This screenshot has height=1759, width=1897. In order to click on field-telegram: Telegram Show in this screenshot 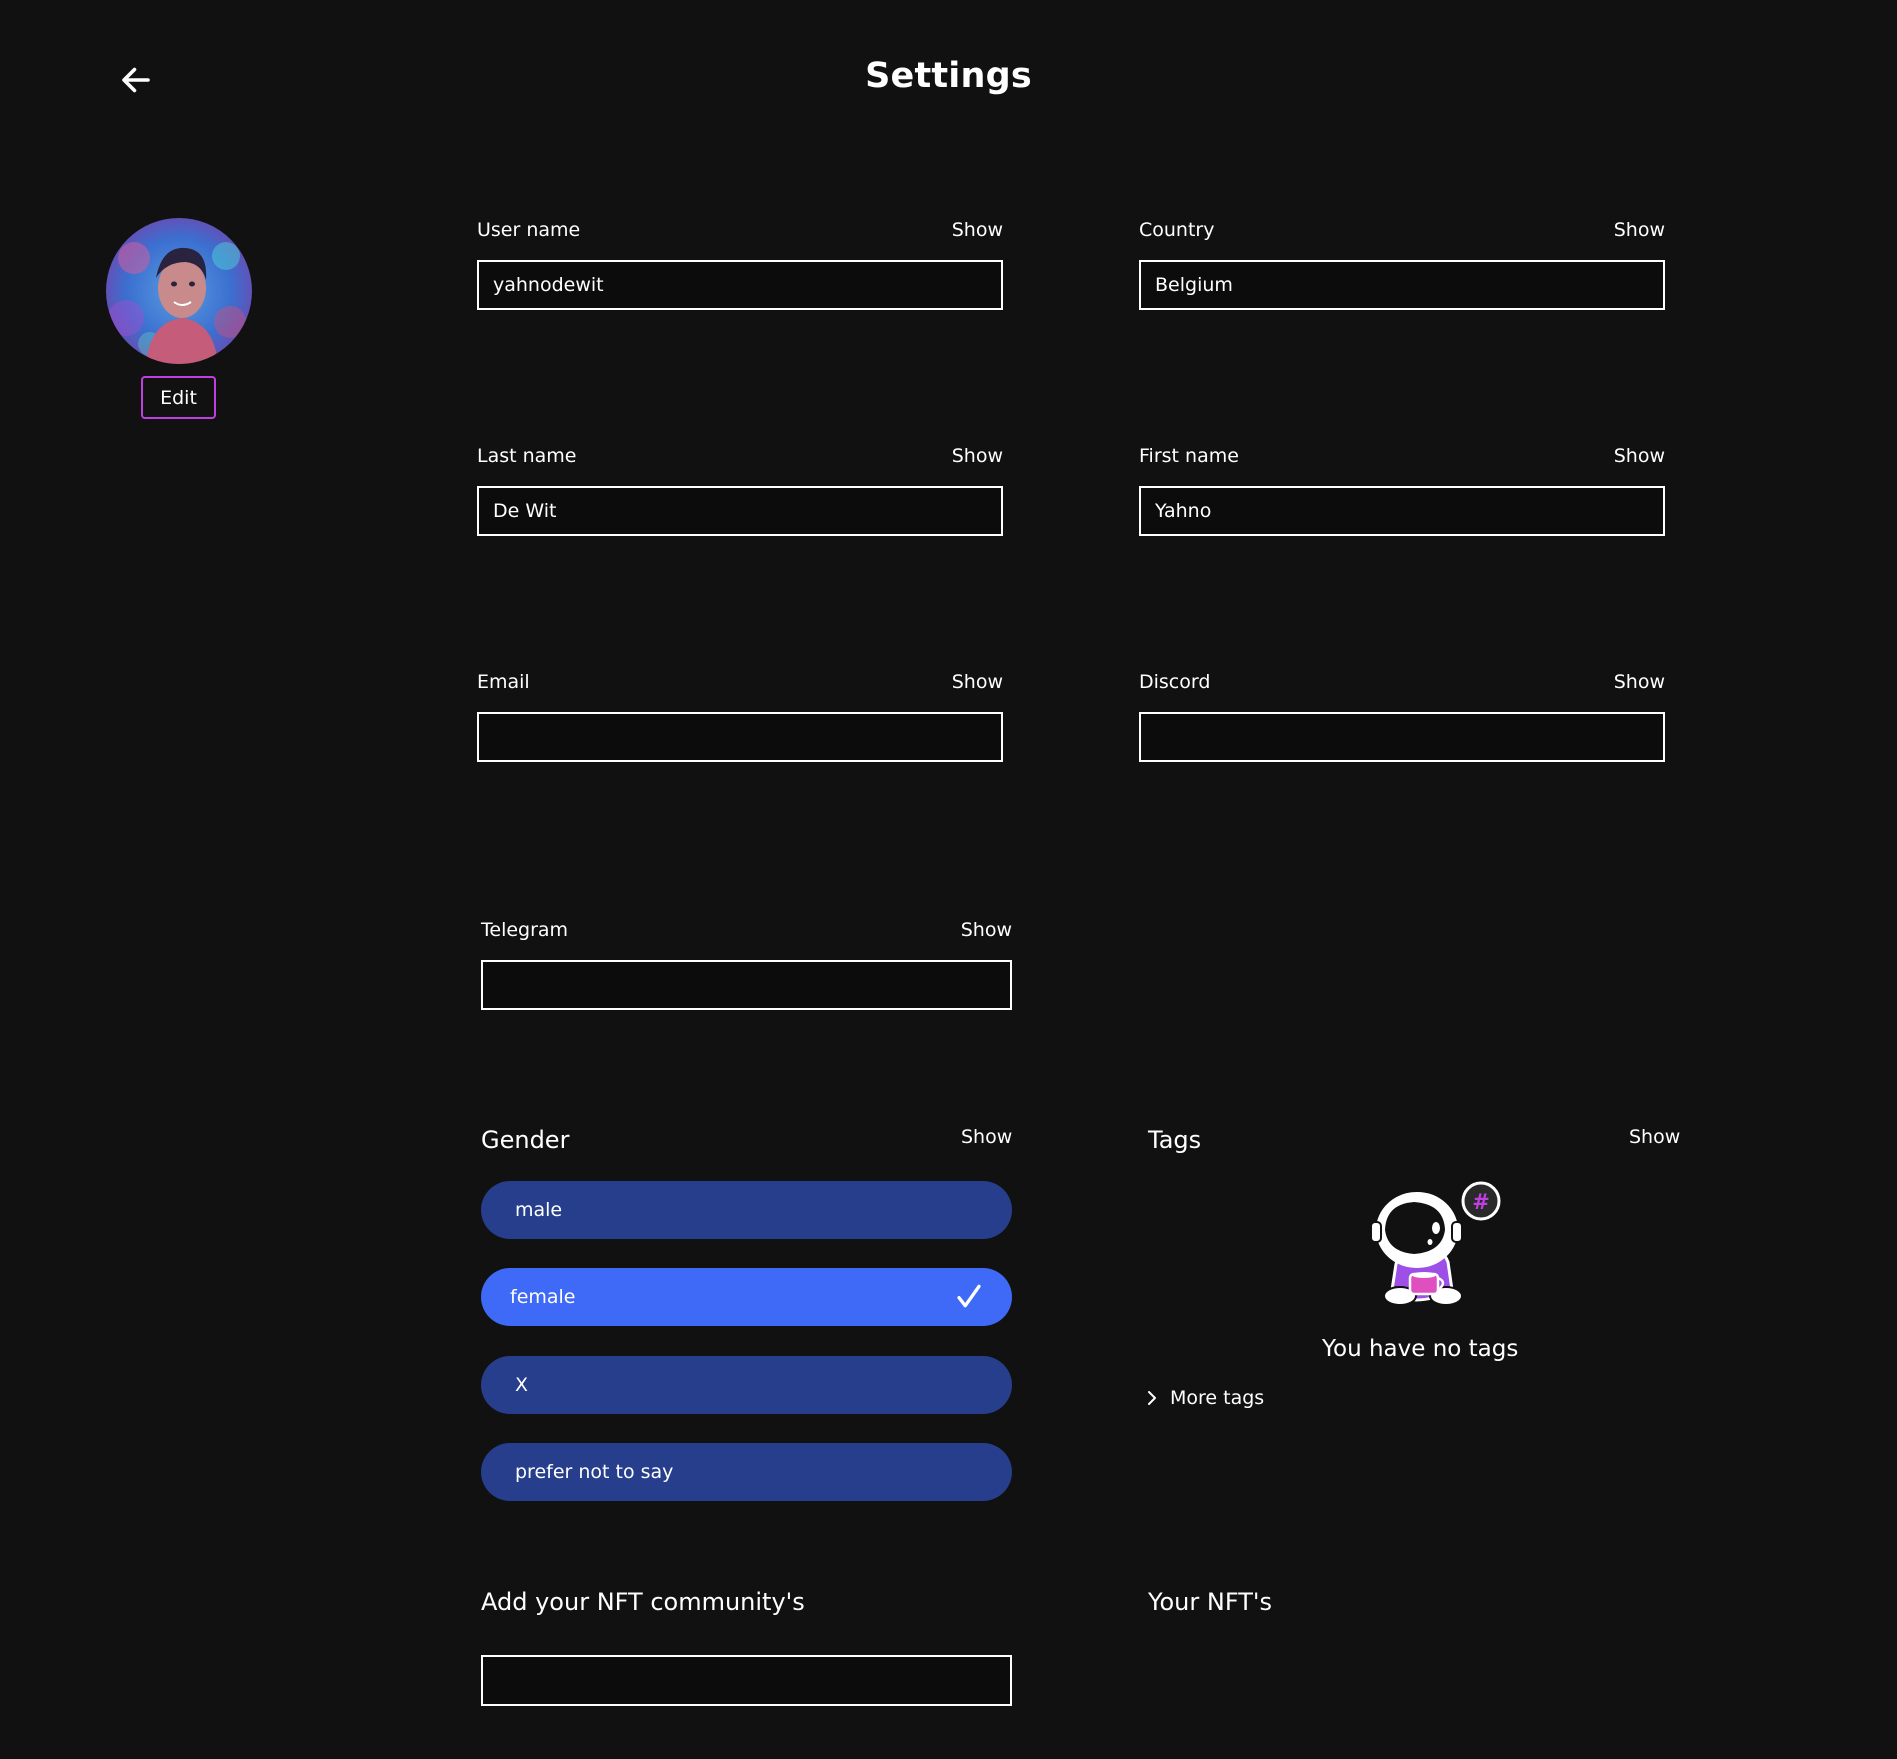, I will do `click(746, 964)`.